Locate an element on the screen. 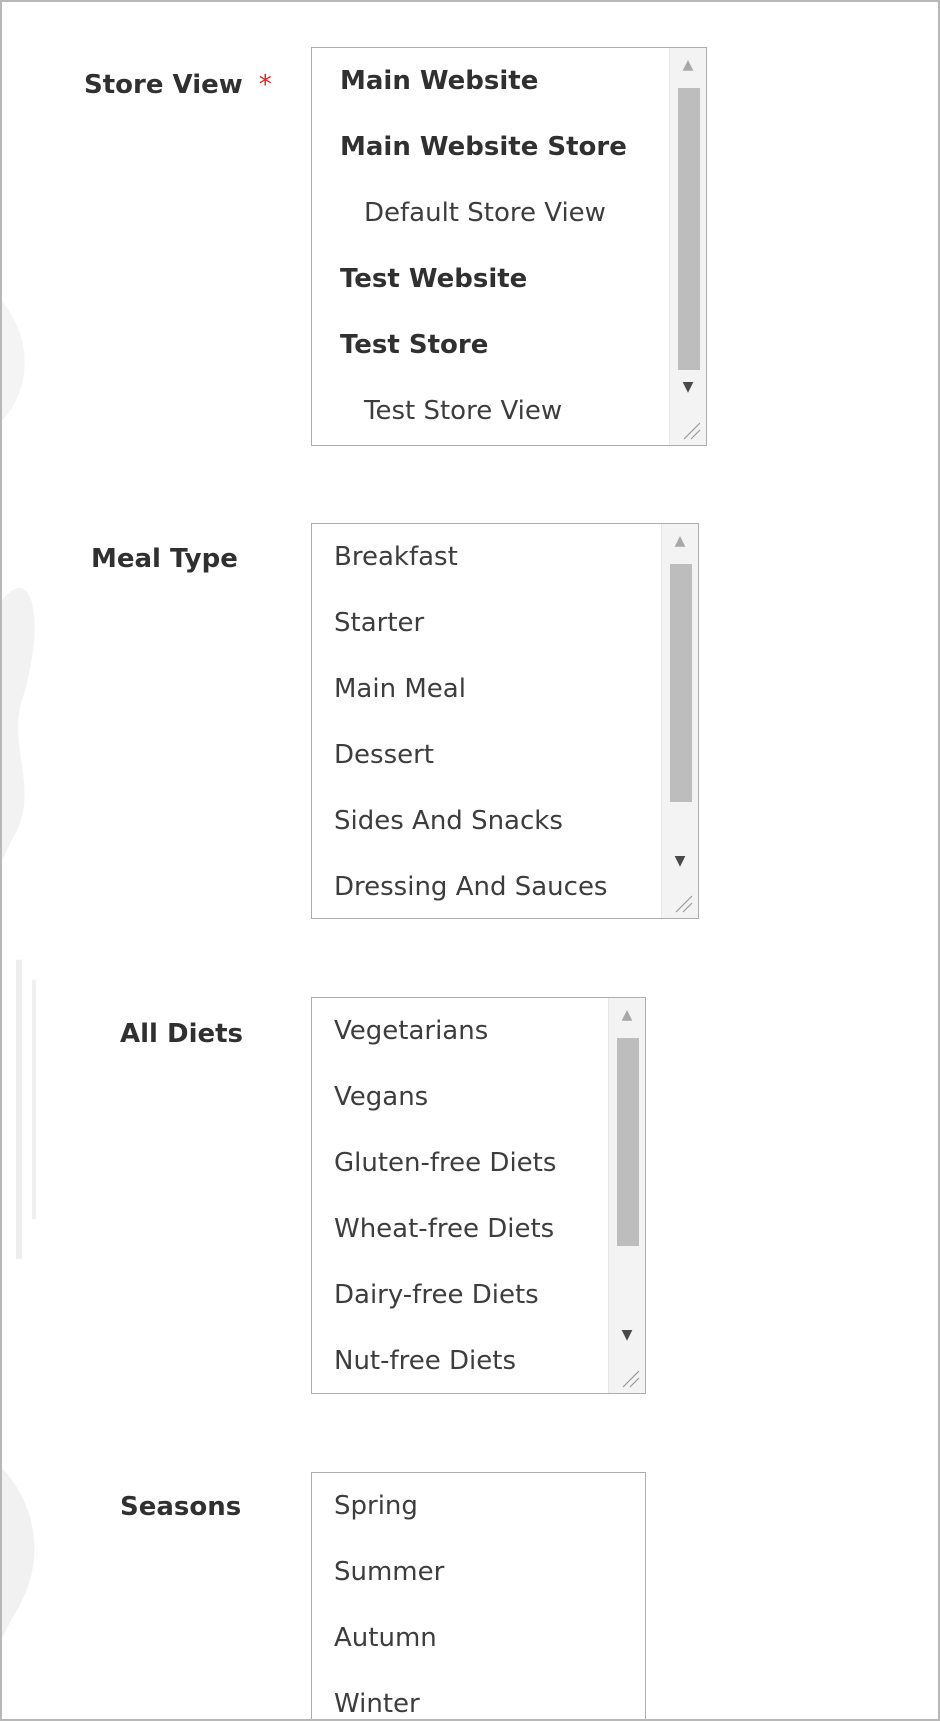  seasons-option: Summer is located at coordinates (478, 1572).